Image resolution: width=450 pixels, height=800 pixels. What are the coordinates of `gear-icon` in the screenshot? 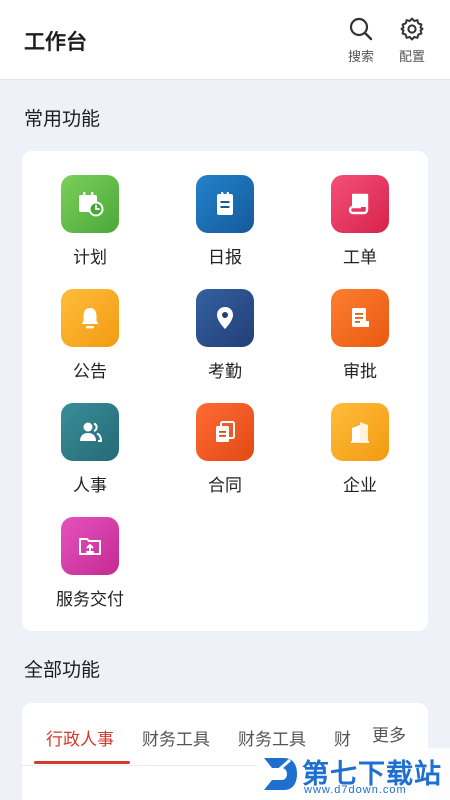 It's located at (412, 29).